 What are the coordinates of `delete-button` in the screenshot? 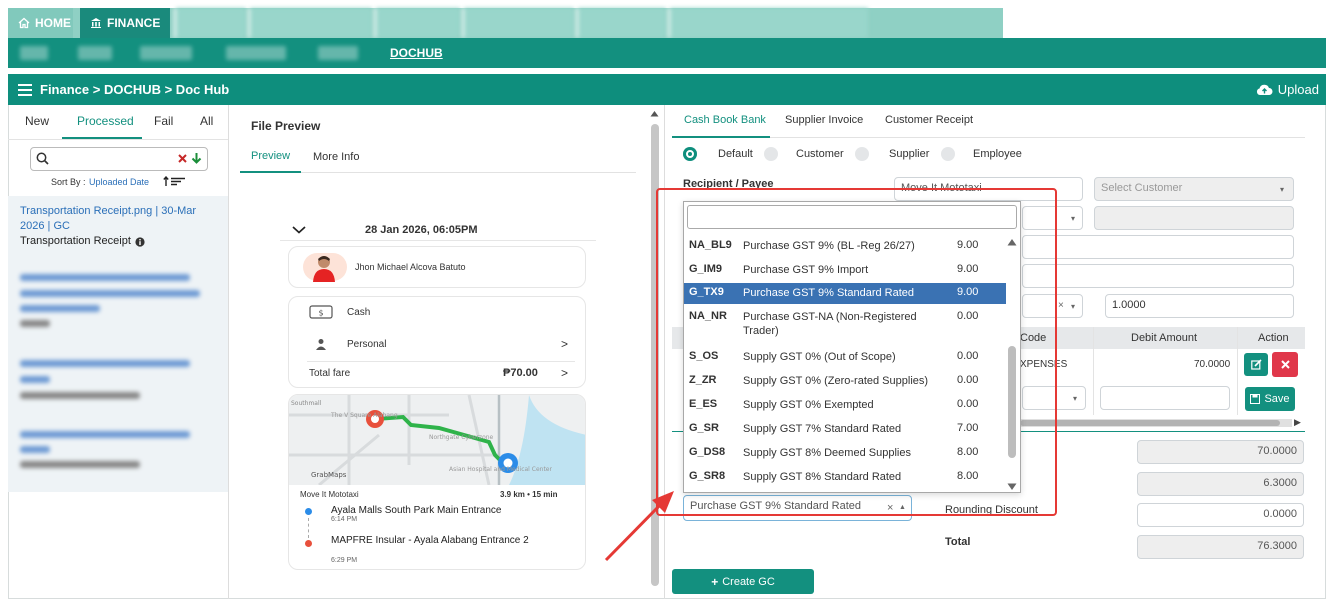 It's located at (1285, 364).